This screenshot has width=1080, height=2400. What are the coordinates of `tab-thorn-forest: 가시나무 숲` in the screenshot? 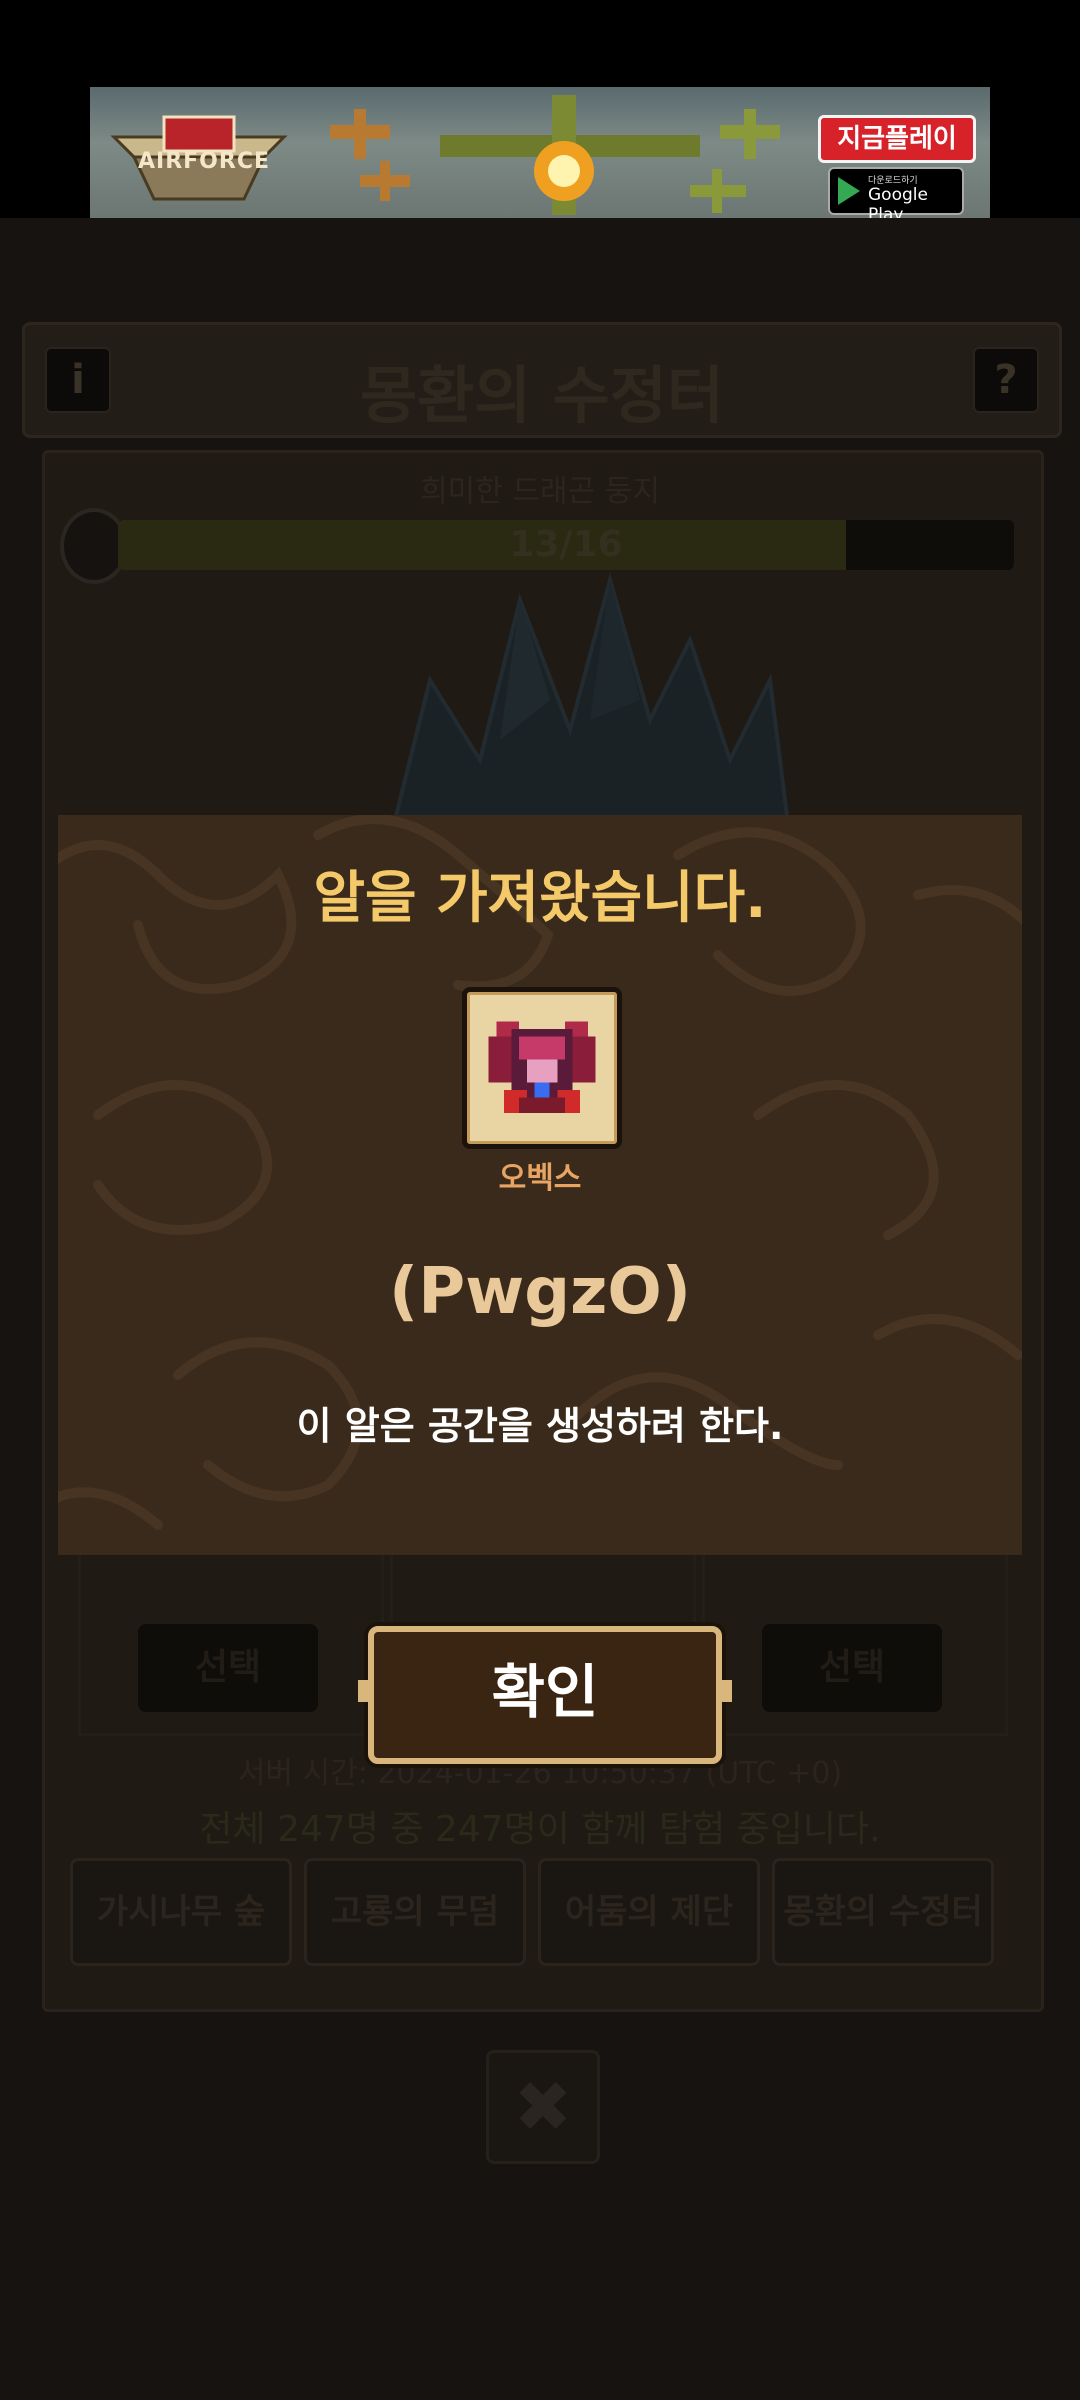 It's located at (181, 1912).